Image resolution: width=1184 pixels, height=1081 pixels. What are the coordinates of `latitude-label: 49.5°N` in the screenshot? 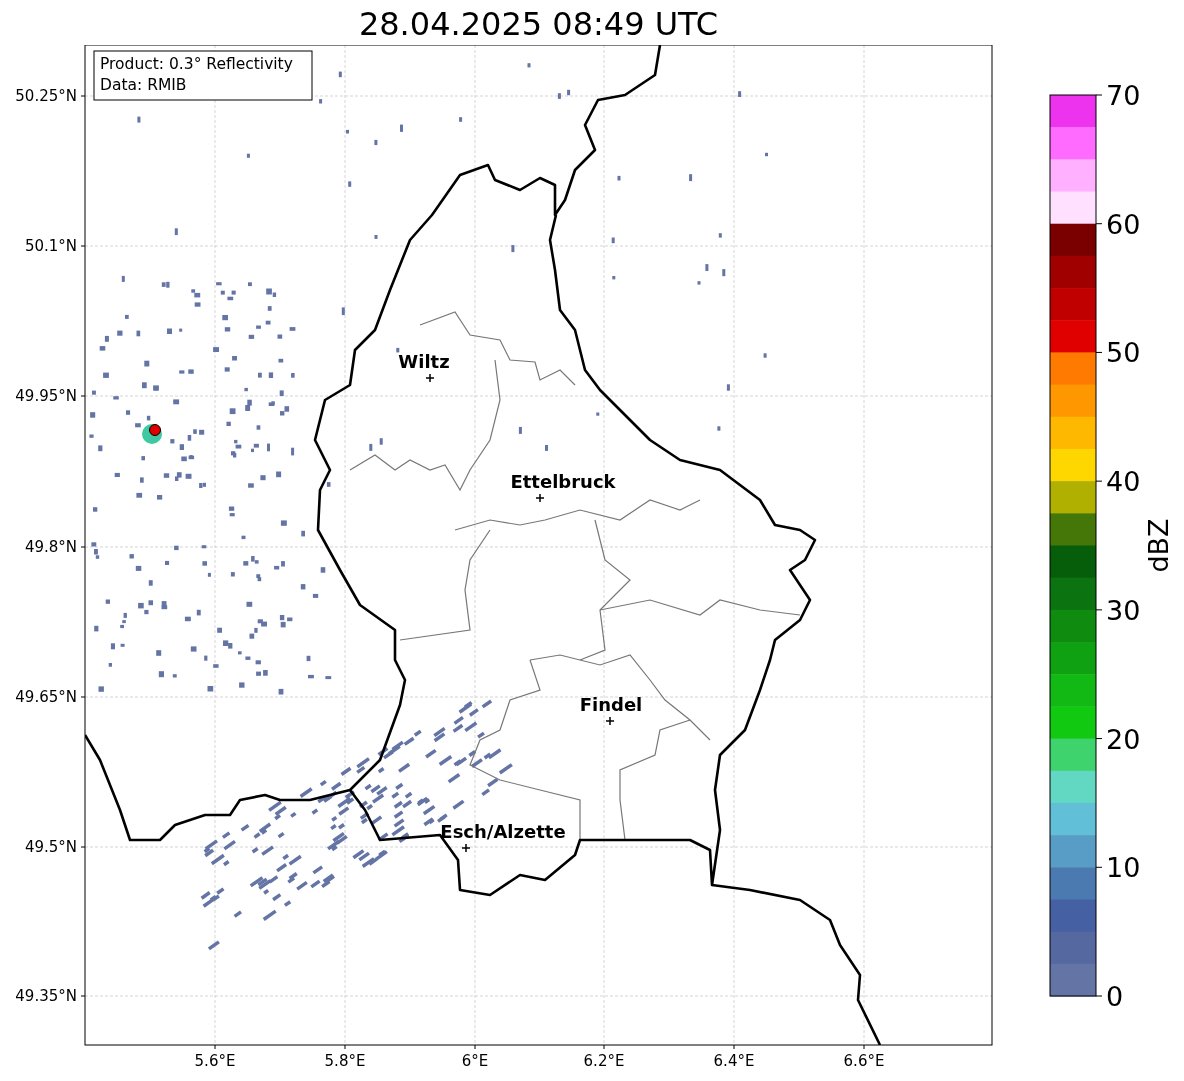 It's located at (50, 847).